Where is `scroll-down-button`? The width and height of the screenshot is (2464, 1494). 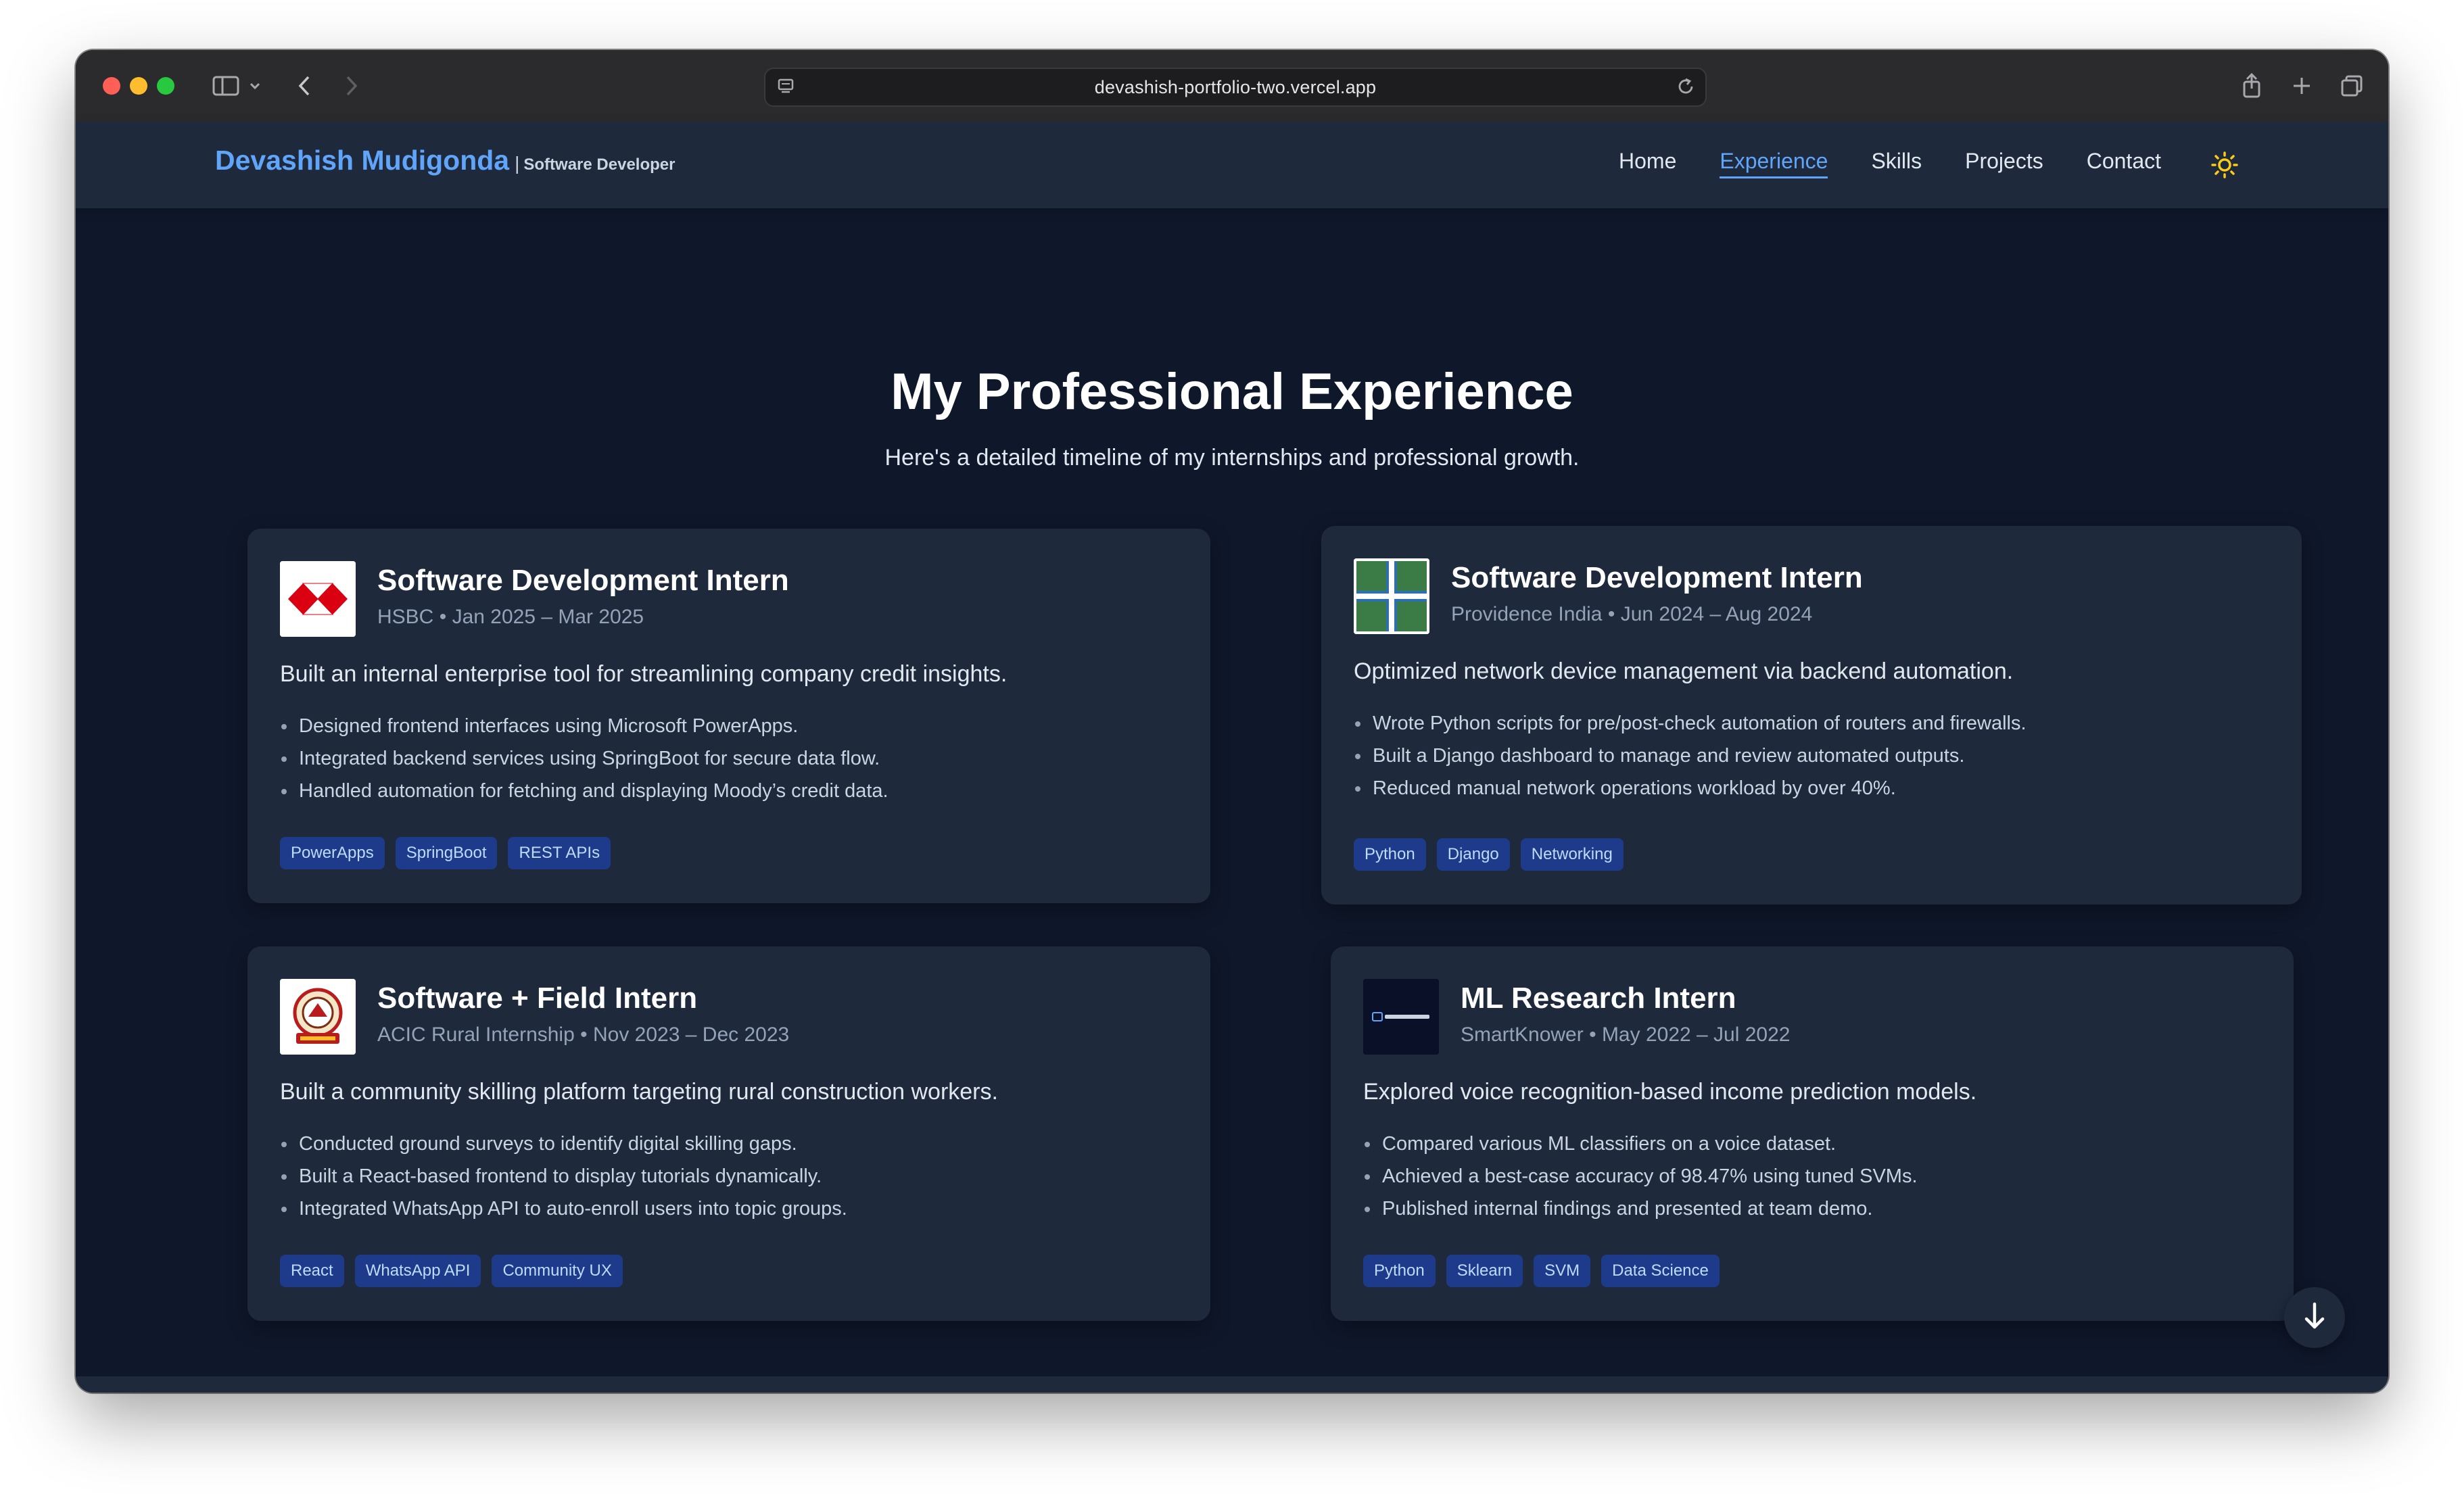
scroll-down-button is located at coordinates (2314, 1317).